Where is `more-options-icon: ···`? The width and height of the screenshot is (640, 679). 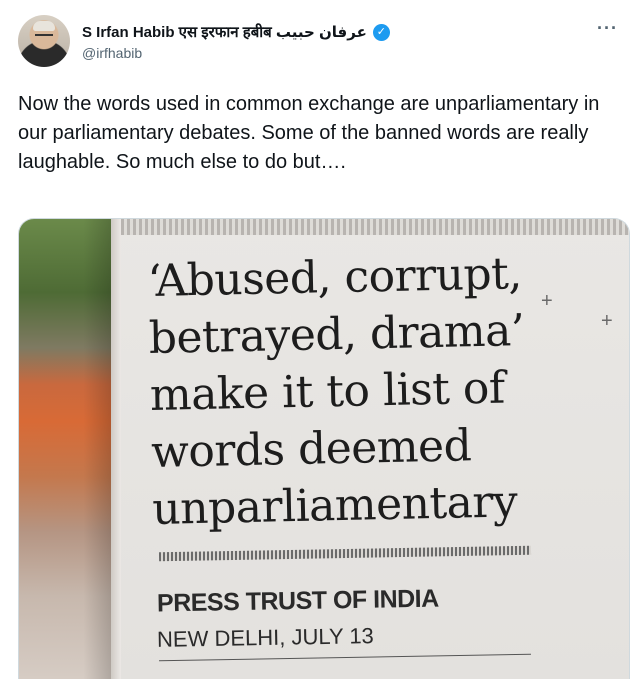 more-options-icon: ··· is located at coordinates (607, 28).